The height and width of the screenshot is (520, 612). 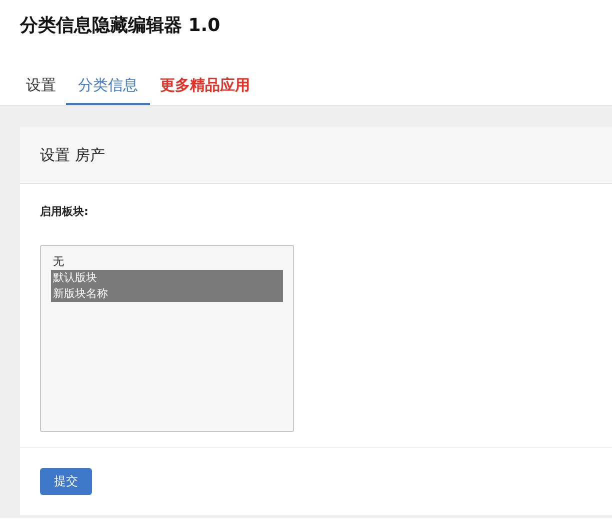 What do you see at coordinates (167, 294) in the screenshot?
I see `list-option: 新版块名称` at bounding box center [167, 294].